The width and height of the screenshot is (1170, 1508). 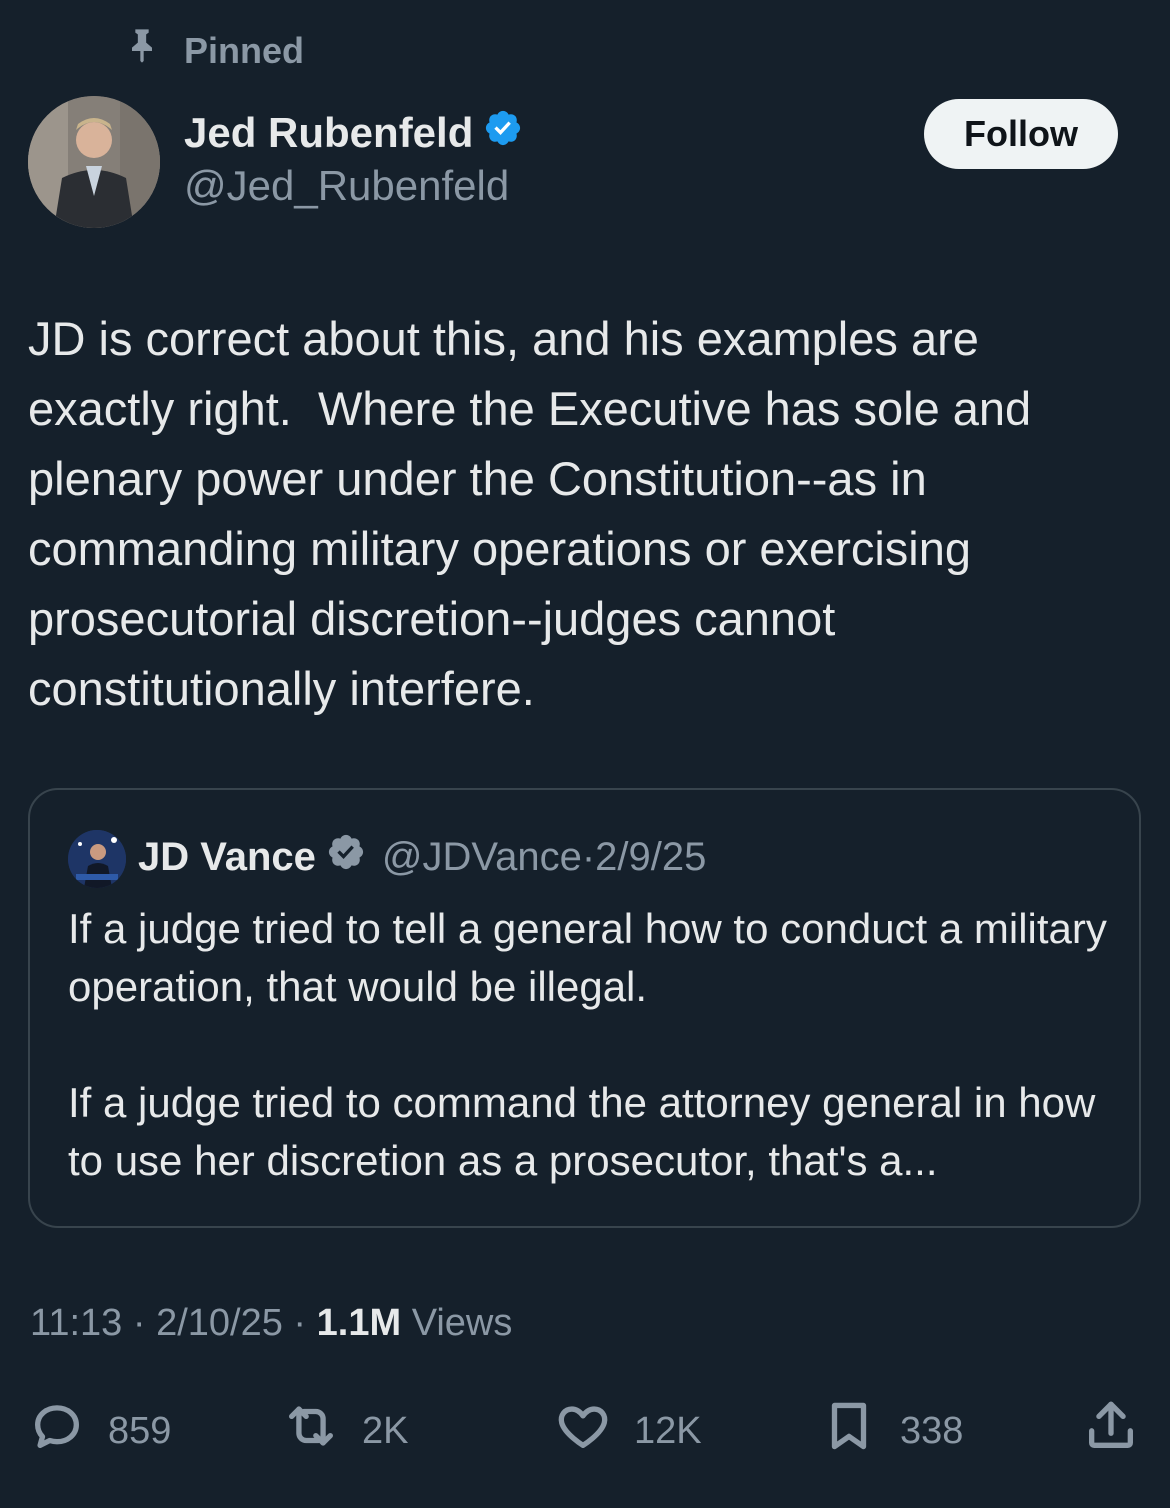 I want to click on pin-icon, so click(x=142, y=50).